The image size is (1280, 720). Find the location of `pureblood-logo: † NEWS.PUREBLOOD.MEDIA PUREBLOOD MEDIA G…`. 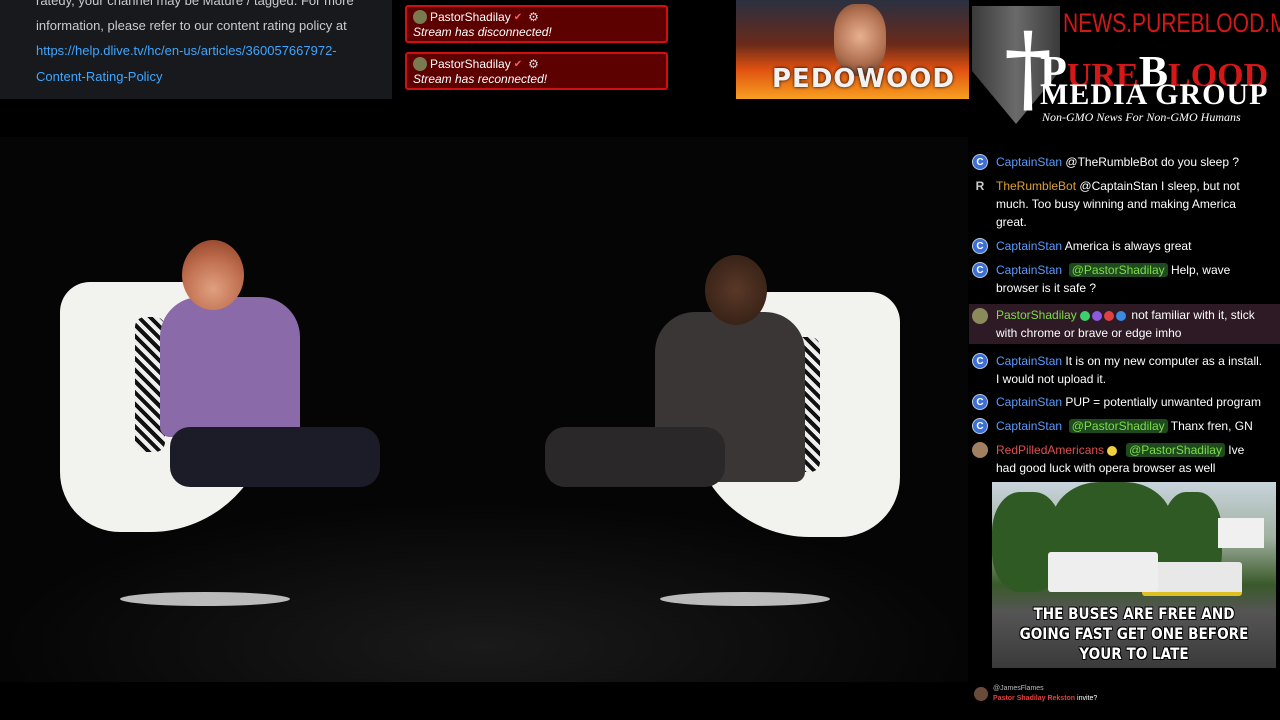

pureblood-logo: † NEWS.PUREBLOOD.MEDIA PUREBLOOD MEDIA G… is located at coordinates (1125, 65).